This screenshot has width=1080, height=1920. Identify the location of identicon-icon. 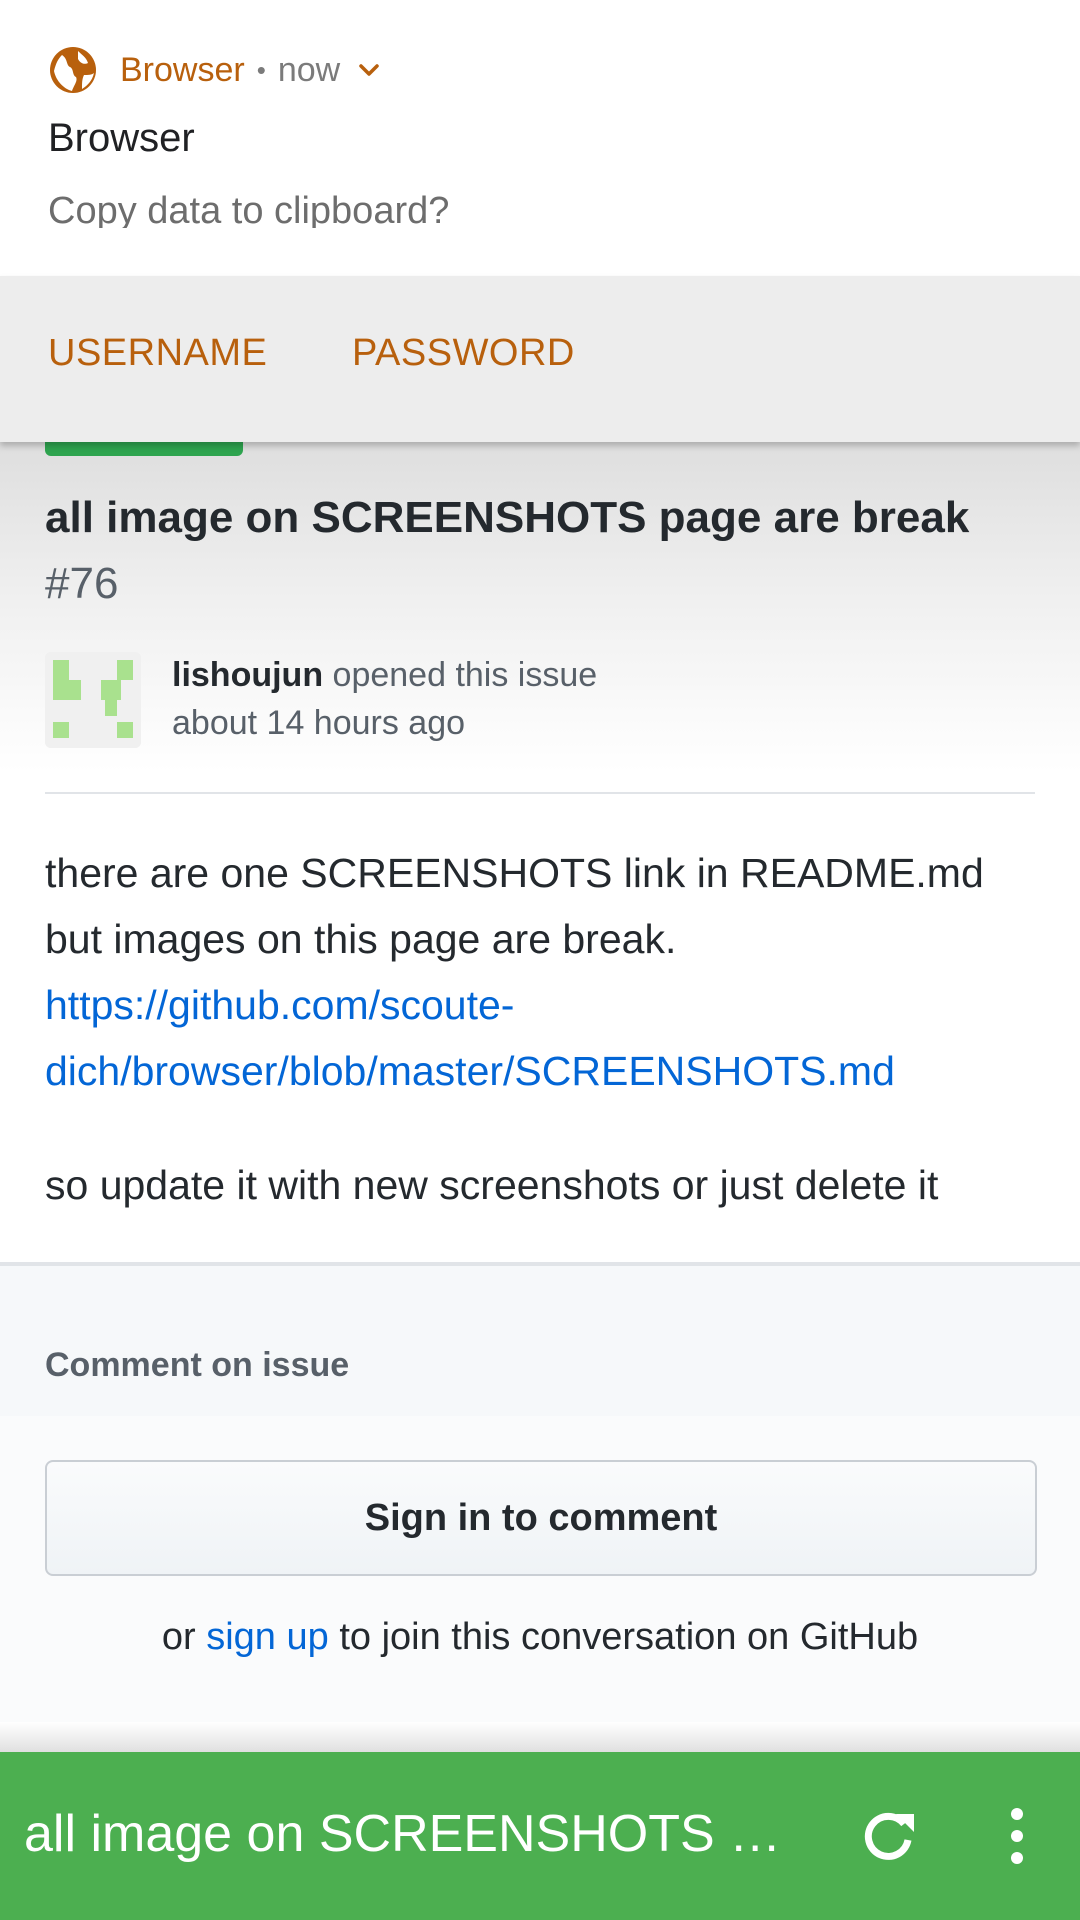
(93, 700).